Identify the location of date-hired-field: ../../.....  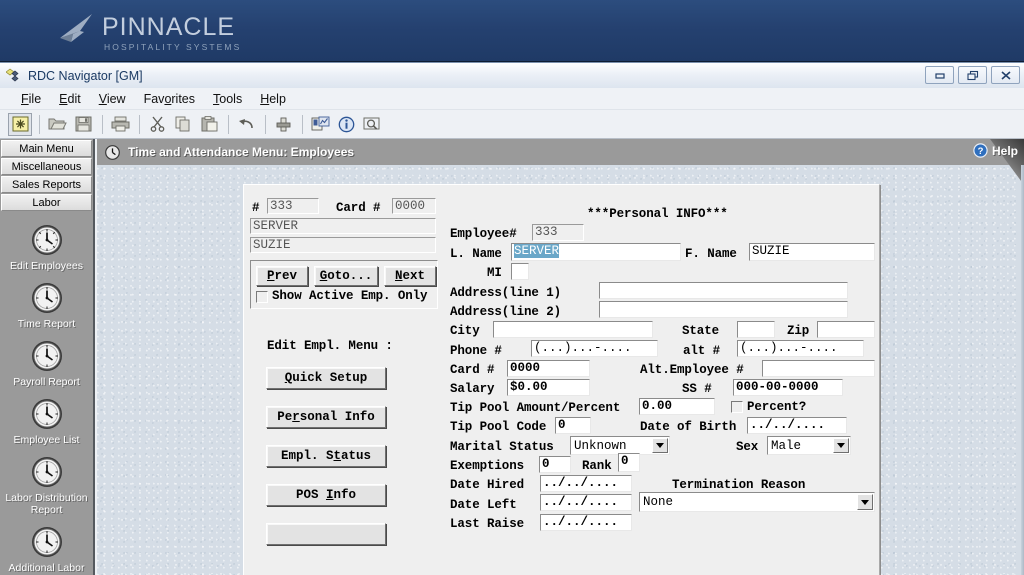
(586, 483).